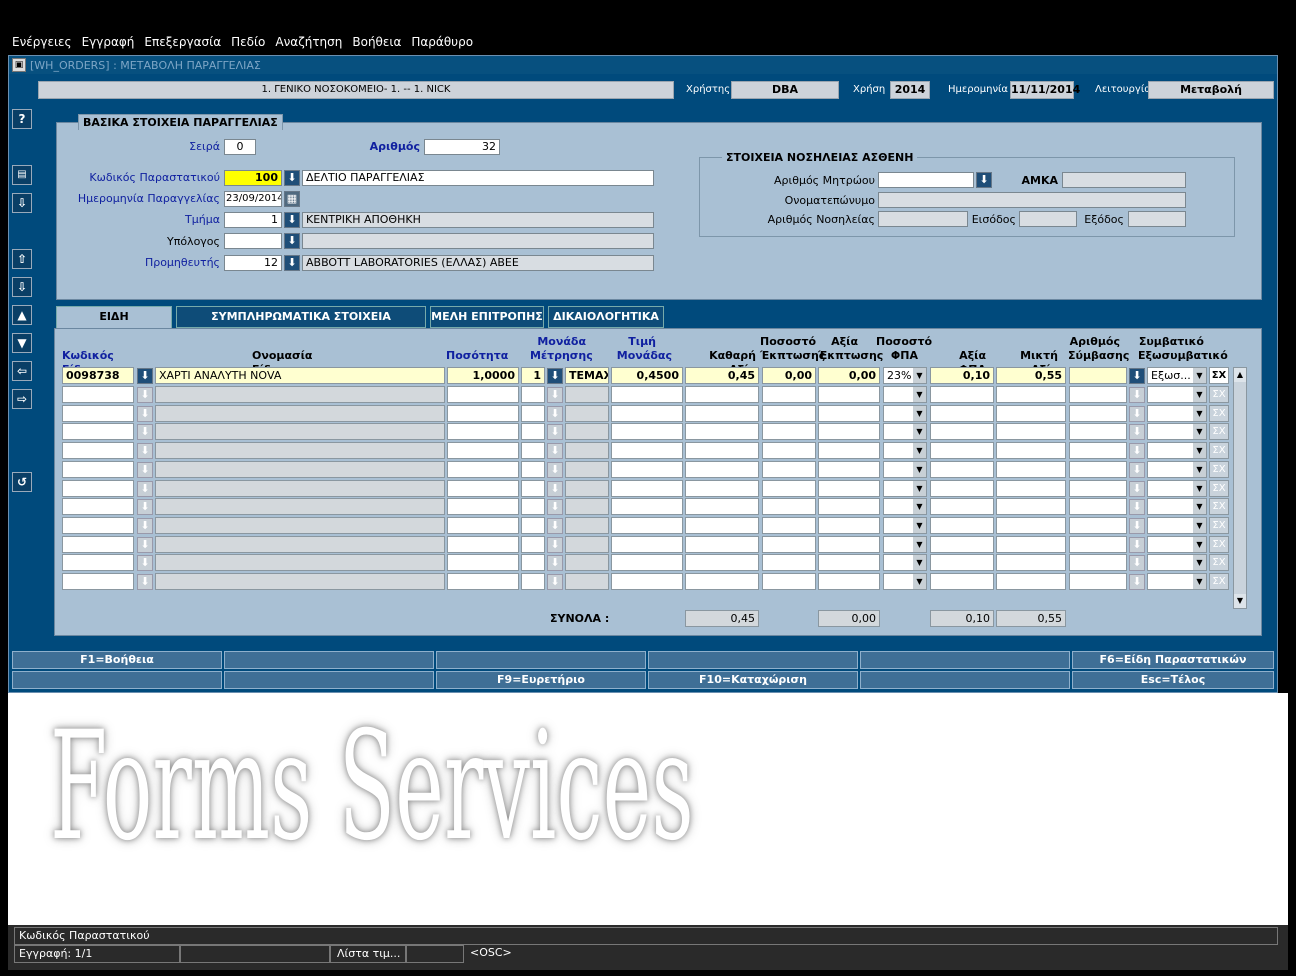  Describe the element at coordinates (962, 525) in the screenshot. I see `row-9-vat` at that location.